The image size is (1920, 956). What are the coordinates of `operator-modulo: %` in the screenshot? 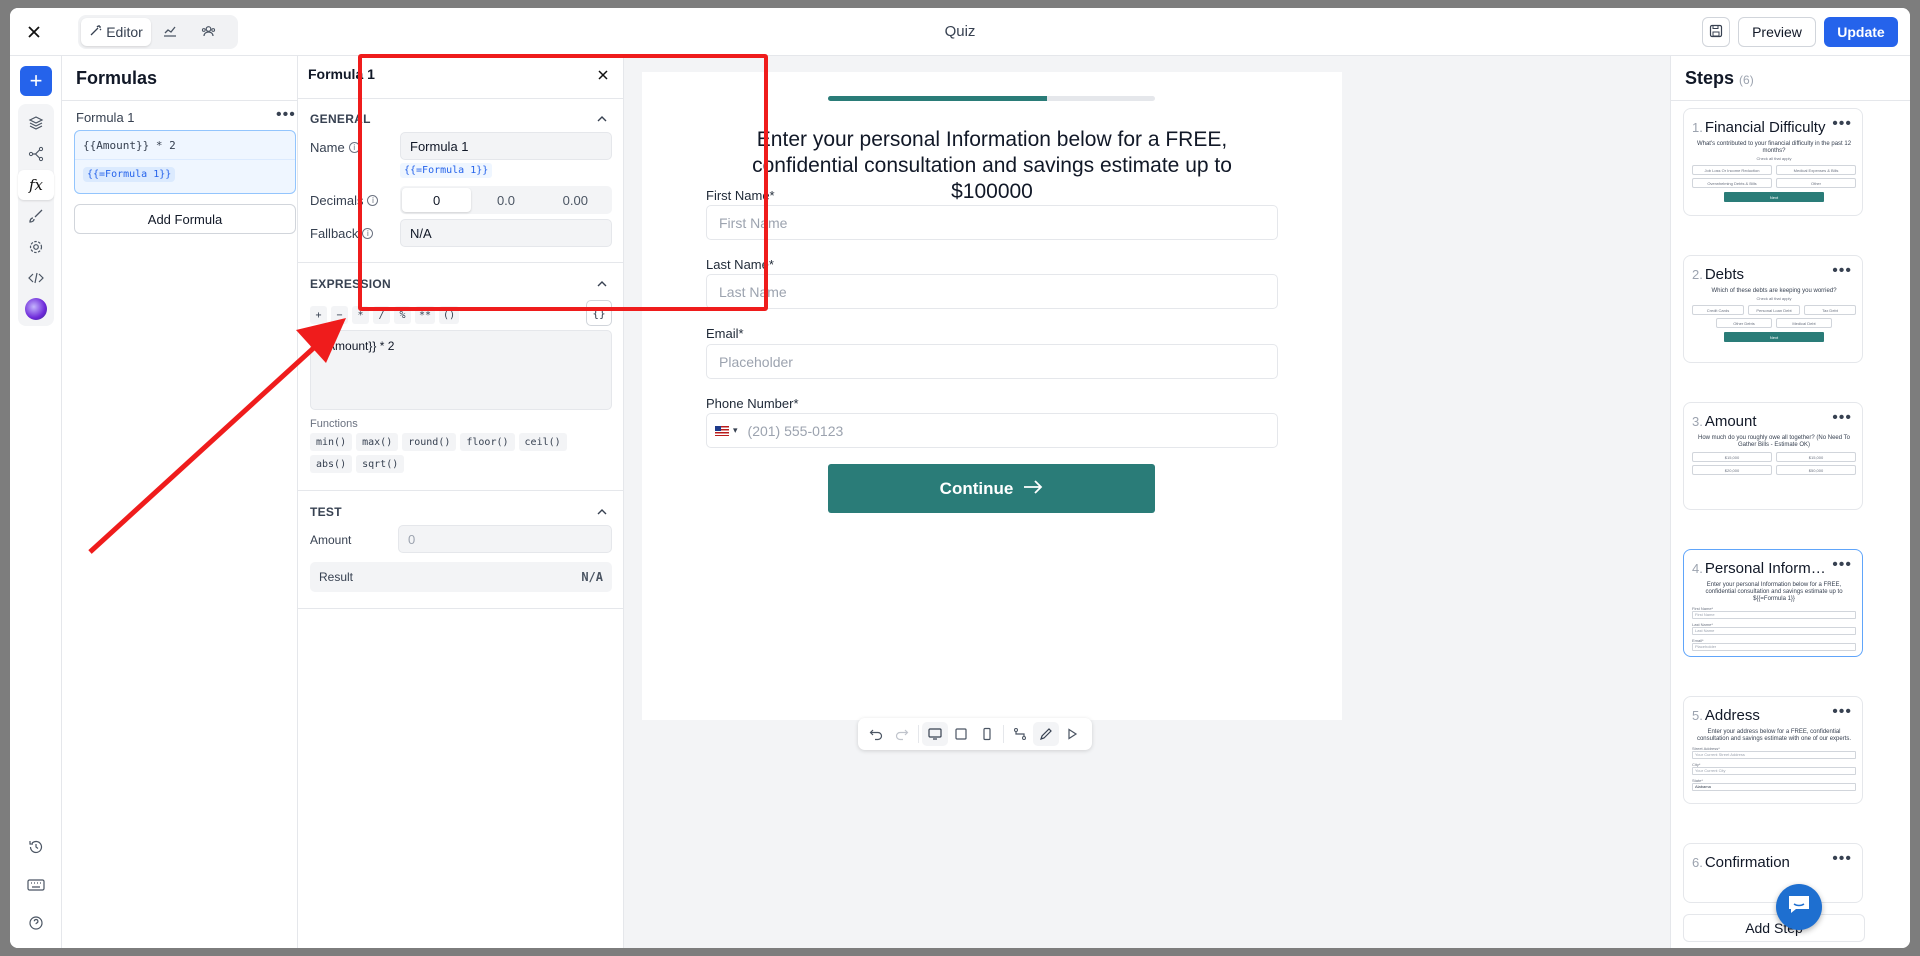 It's located at (402, 315).